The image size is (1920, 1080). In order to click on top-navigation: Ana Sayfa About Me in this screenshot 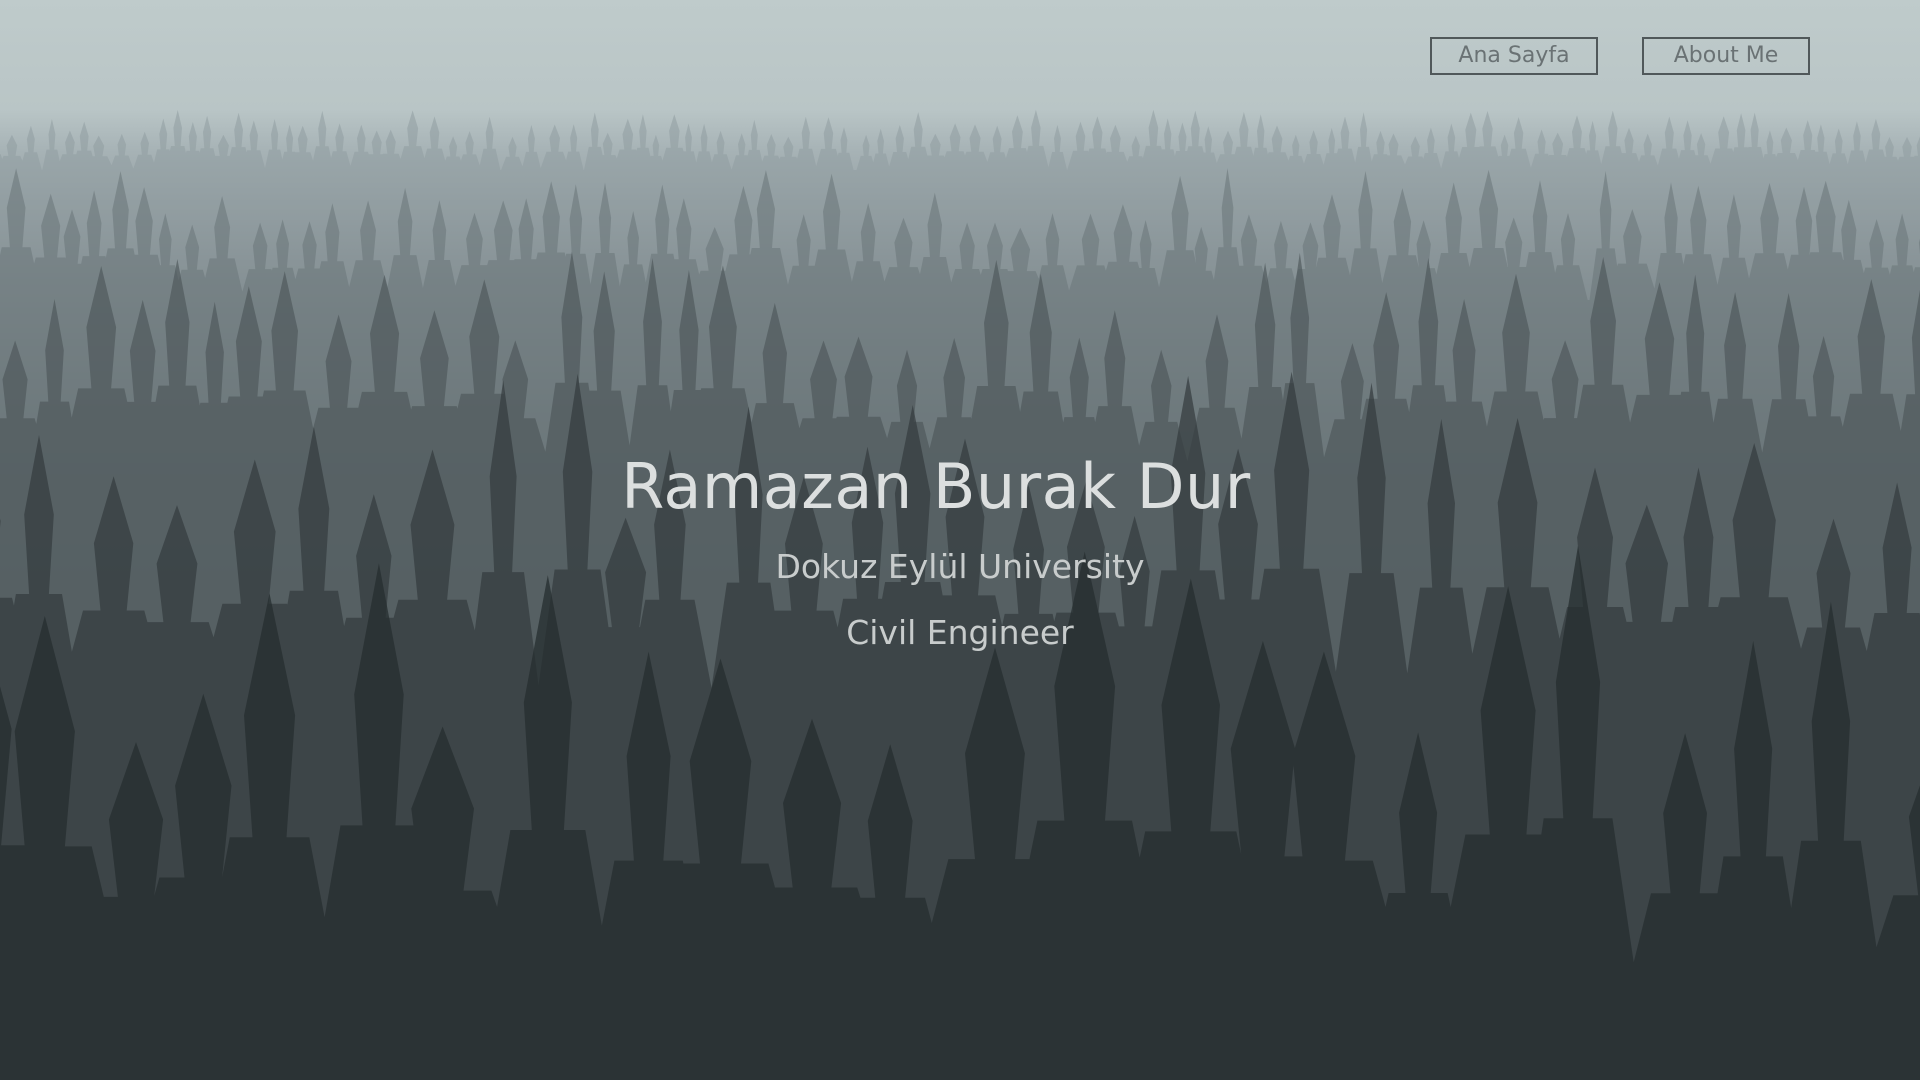, I will do `click(1620, 56)`.